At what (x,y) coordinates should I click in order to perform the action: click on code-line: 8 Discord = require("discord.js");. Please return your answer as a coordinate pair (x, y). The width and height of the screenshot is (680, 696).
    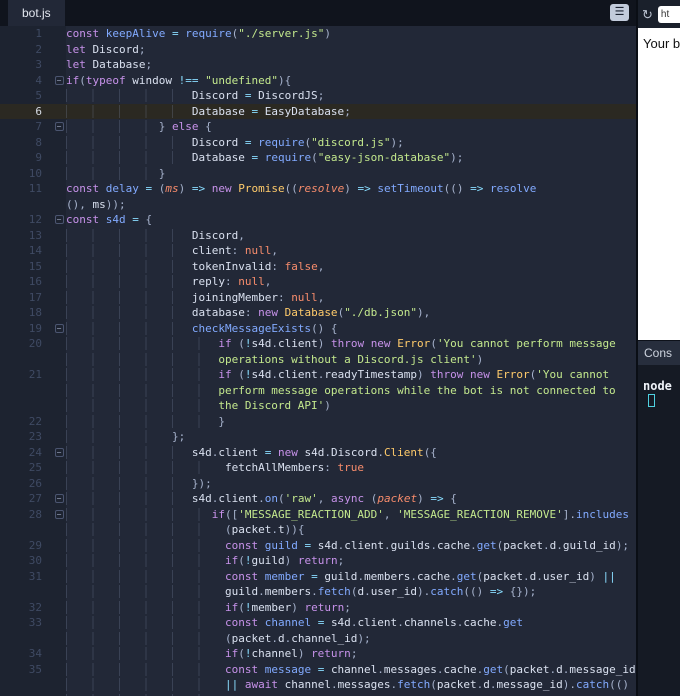
    Looking at the image, I should click on (318, 142).